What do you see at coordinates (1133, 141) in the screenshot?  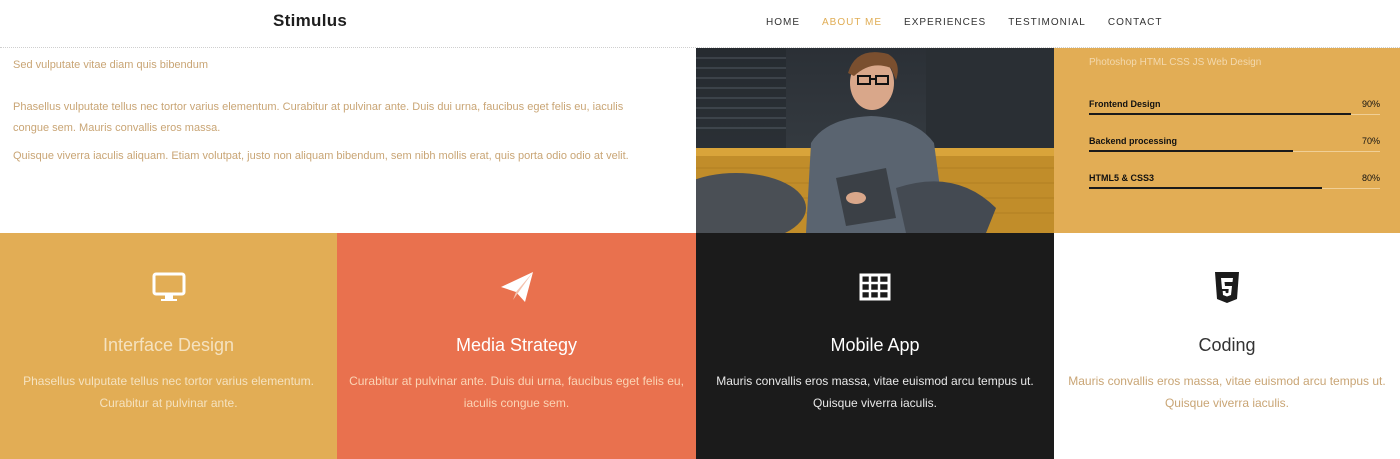 I see `skill-name: Backend processing` at bounding box center [1133, 141].